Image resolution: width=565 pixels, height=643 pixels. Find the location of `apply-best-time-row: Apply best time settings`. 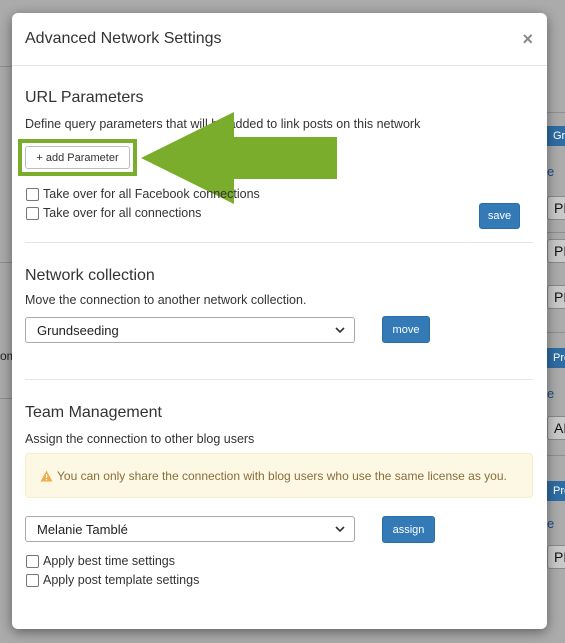

apply-best-time-row: Apply best time settings is located at coordinates (100, 561).